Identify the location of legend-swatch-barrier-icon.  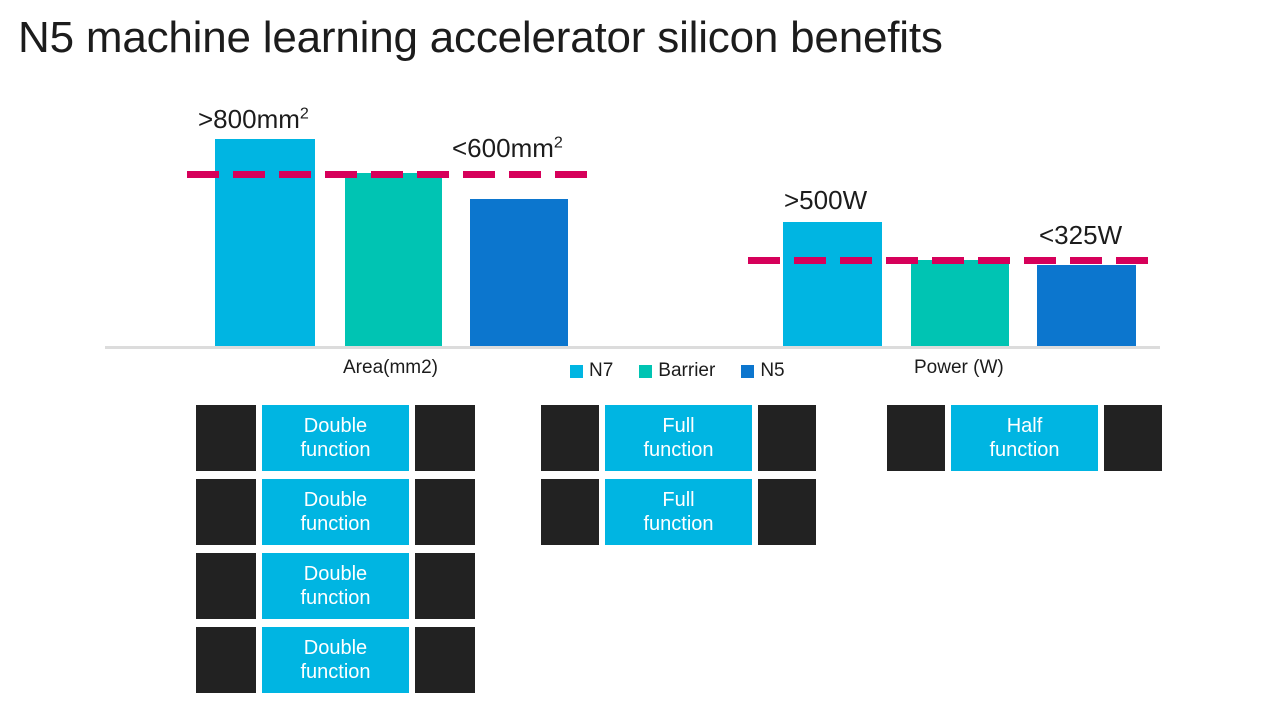
(646, 371).